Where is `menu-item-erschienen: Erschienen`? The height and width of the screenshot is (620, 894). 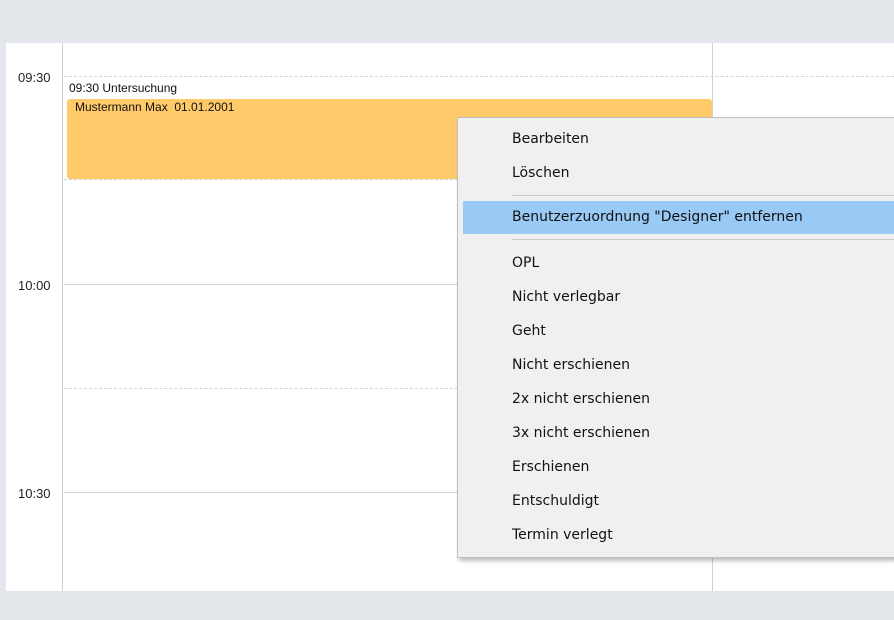
menu-item-erschienen: Erschienen is located at coordinates (678, 467).